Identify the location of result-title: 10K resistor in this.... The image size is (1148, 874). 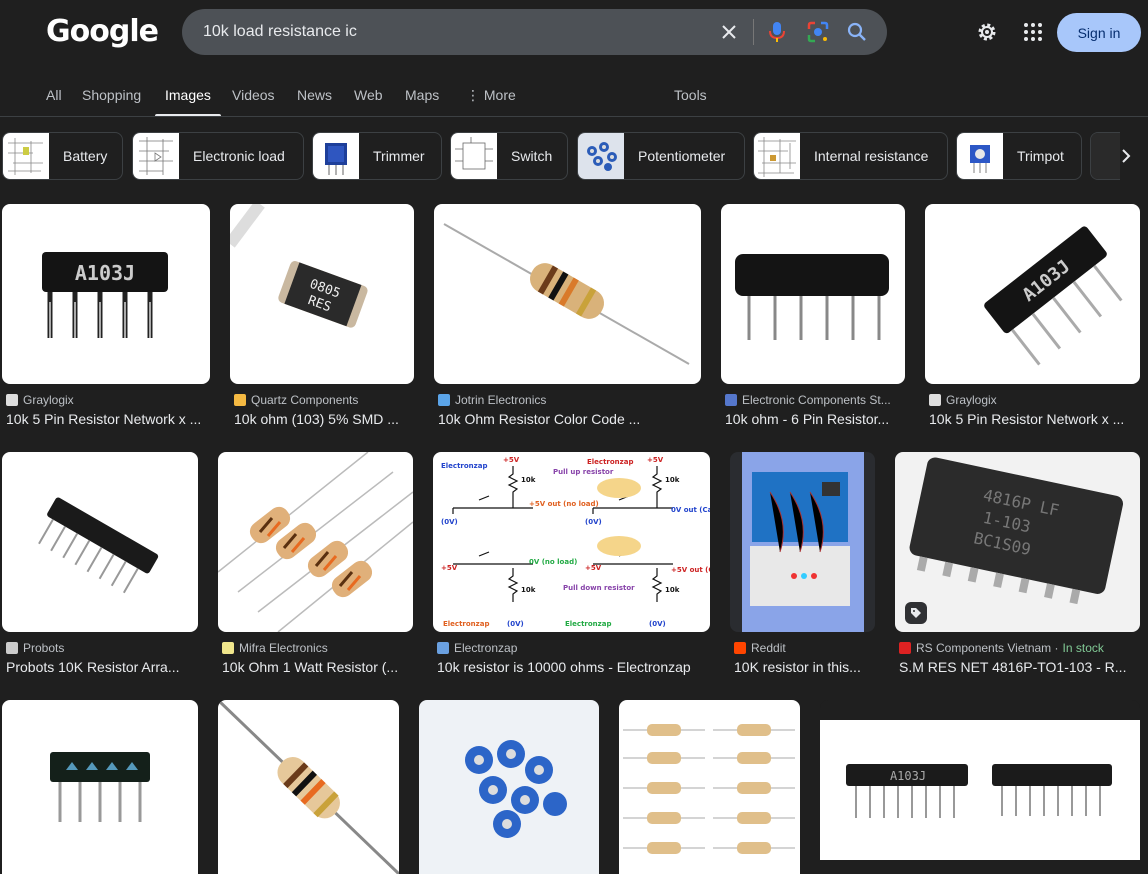
(804, 667).